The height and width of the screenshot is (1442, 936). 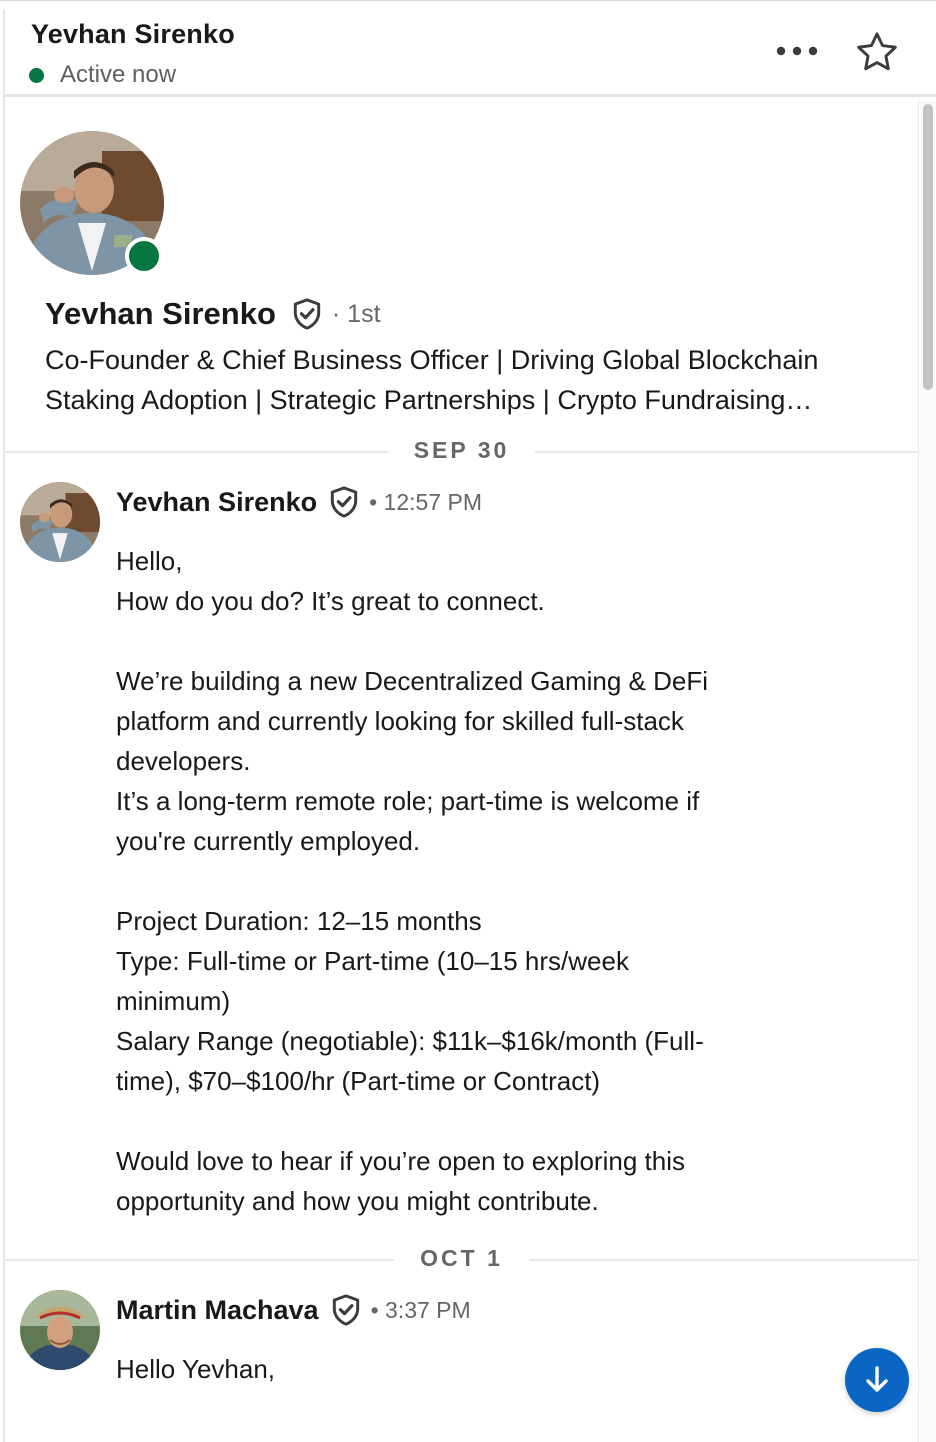 What do you see at coordinates (196, 1369) in the screenshot?
I see `message-line: Hello Yevhan,` at bounding box center [196, 1369].